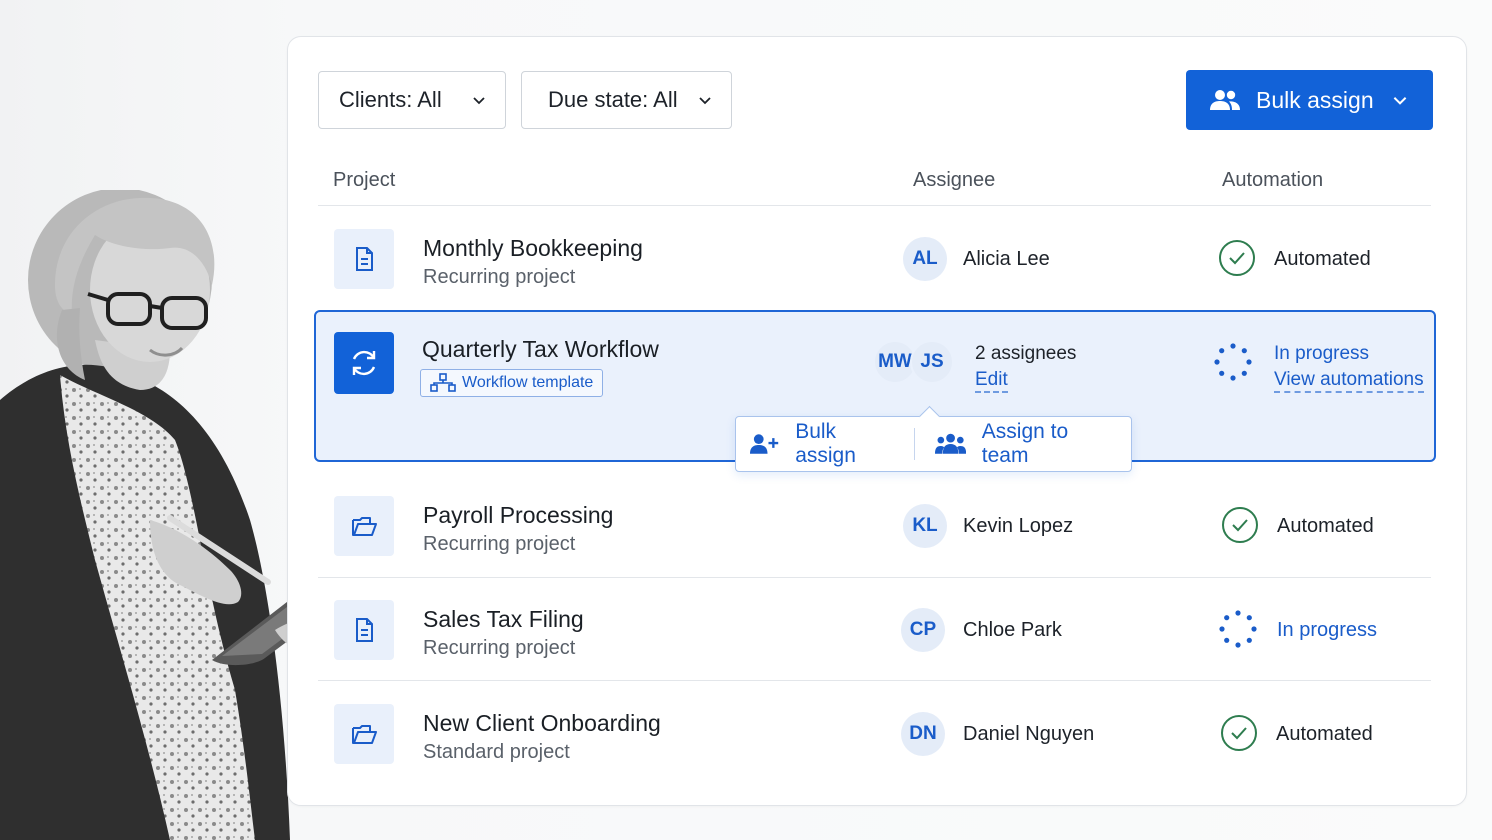 The image size is (1492, 840). I want to click on sync-icon-tile, so click(364, 363).